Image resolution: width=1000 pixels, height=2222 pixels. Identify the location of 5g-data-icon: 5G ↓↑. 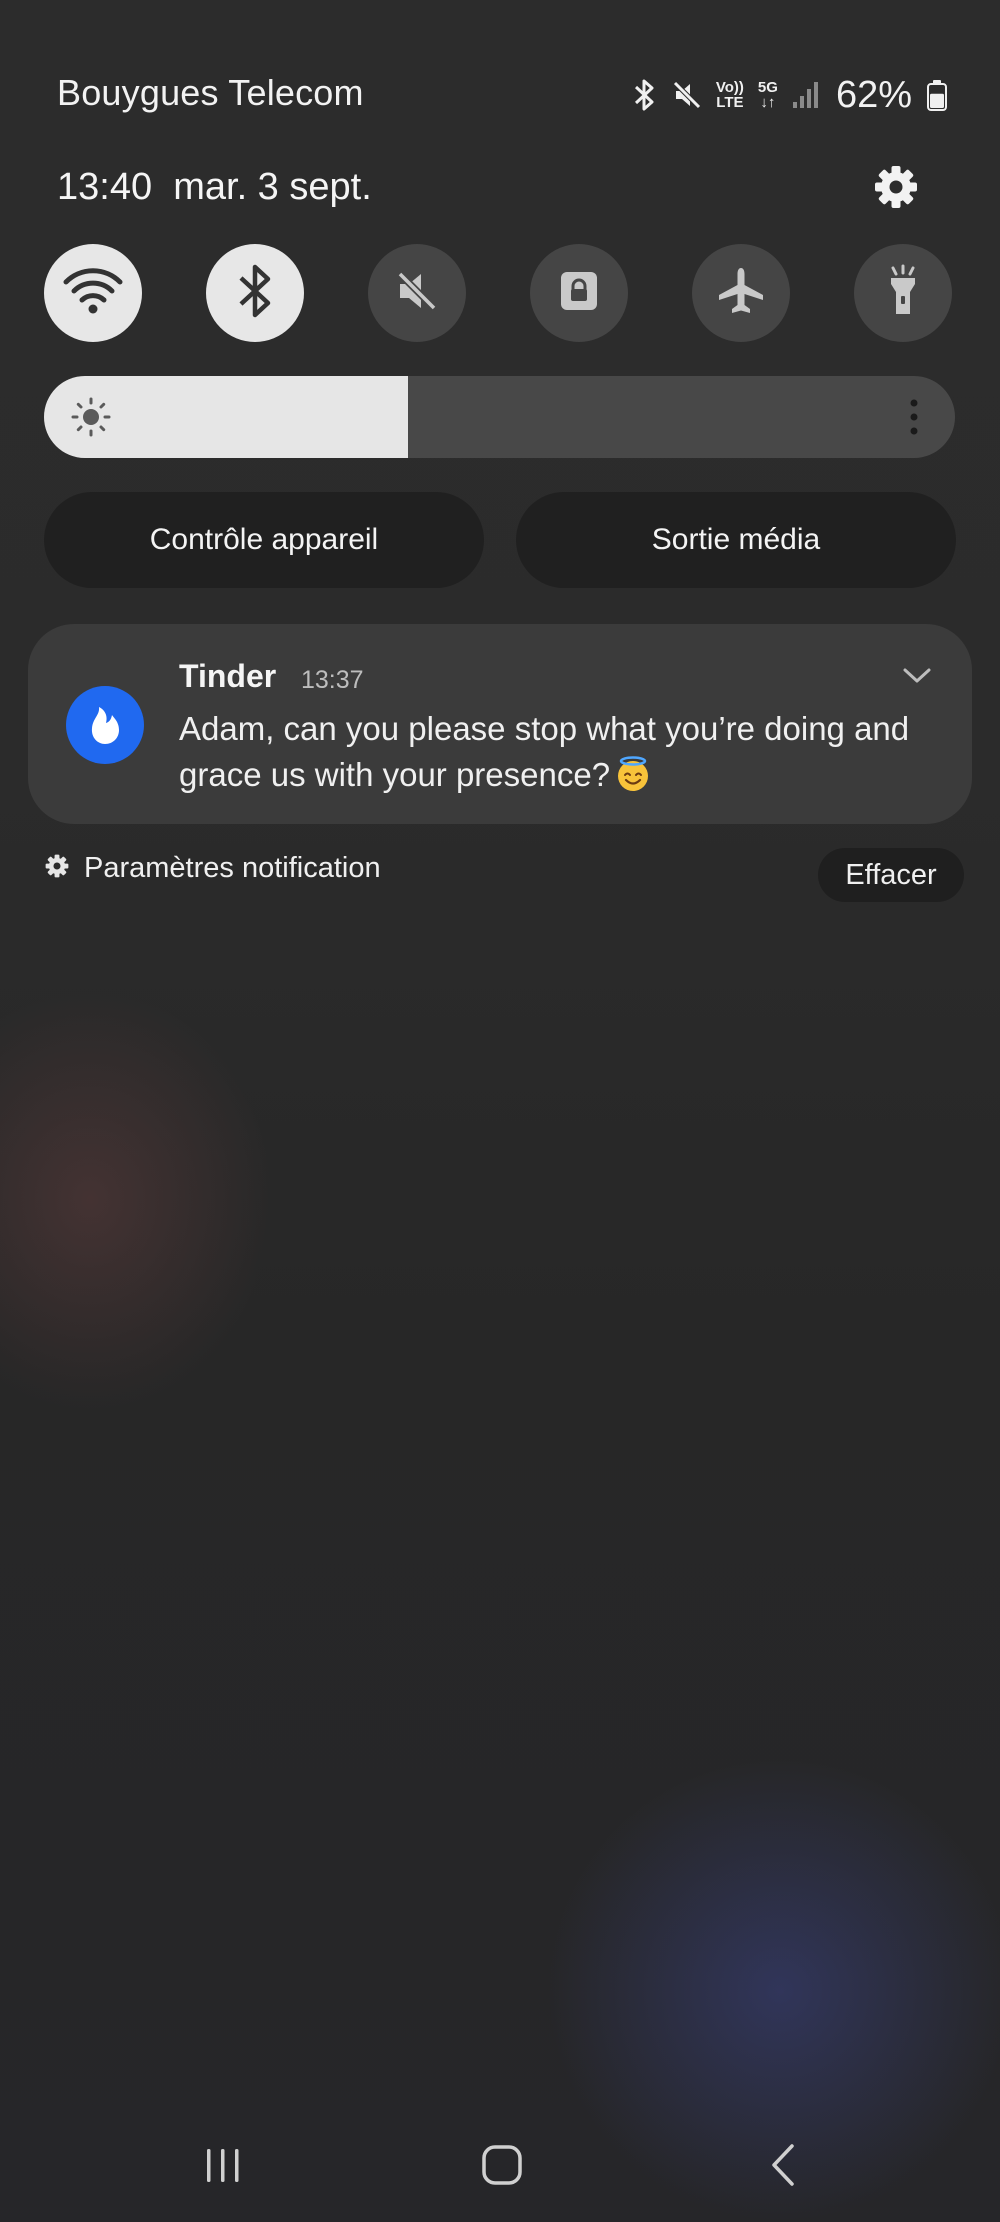
(768, 95).